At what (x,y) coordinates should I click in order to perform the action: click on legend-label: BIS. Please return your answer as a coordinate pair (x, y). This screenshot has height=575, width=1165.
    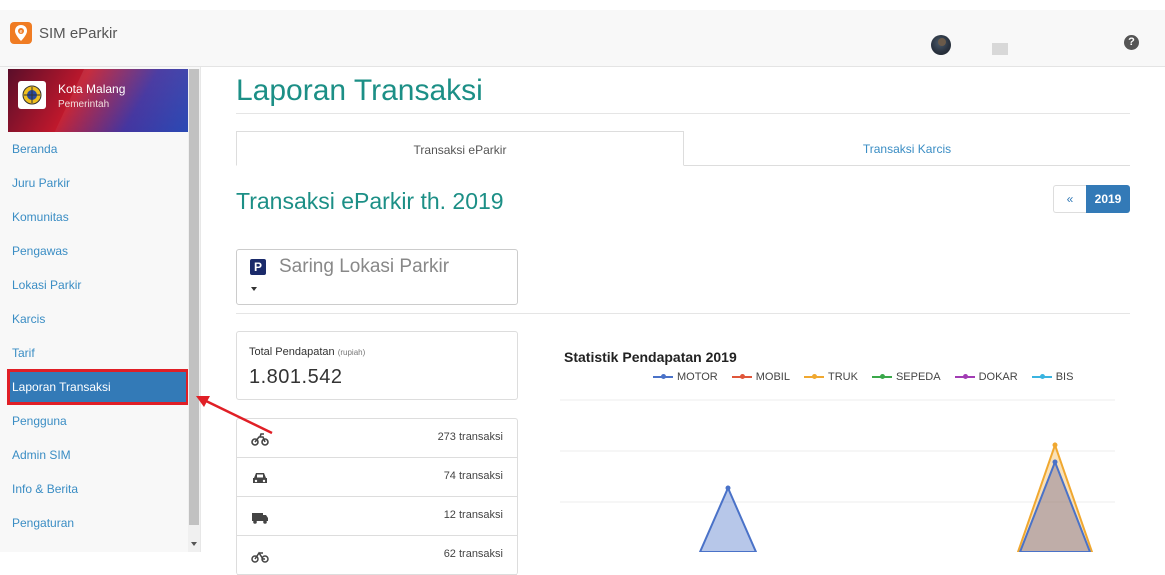
    Looking at the image, I should click on (1064, 377).